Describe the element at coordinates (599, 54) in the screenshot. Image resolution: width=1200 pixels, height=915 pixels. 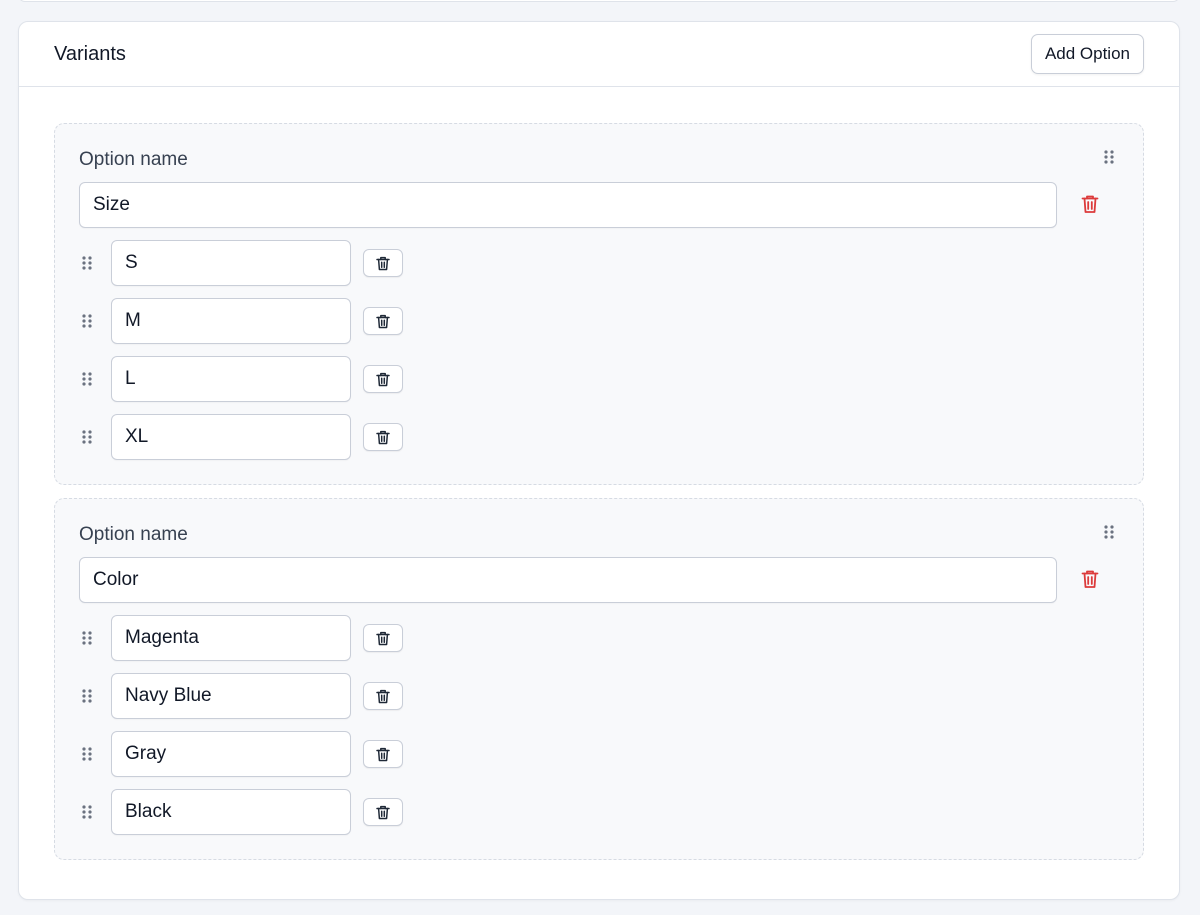
I see `card-header: Variants Add Option` at that location.